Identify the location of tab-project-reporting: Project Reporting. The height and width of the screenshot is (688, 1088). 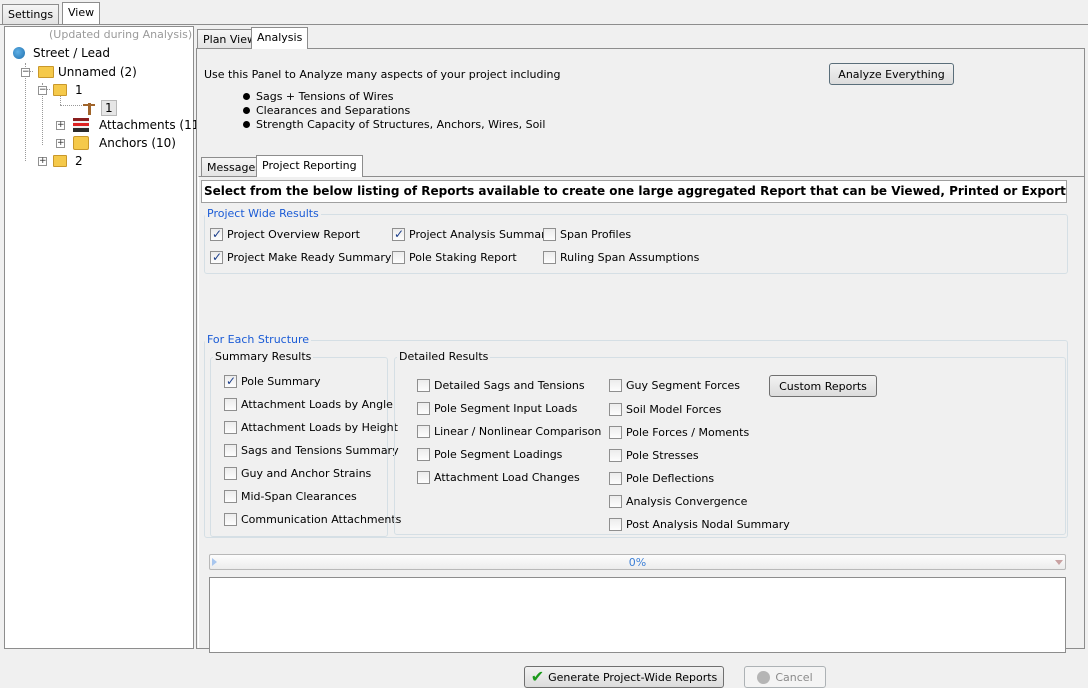
(309, 166).